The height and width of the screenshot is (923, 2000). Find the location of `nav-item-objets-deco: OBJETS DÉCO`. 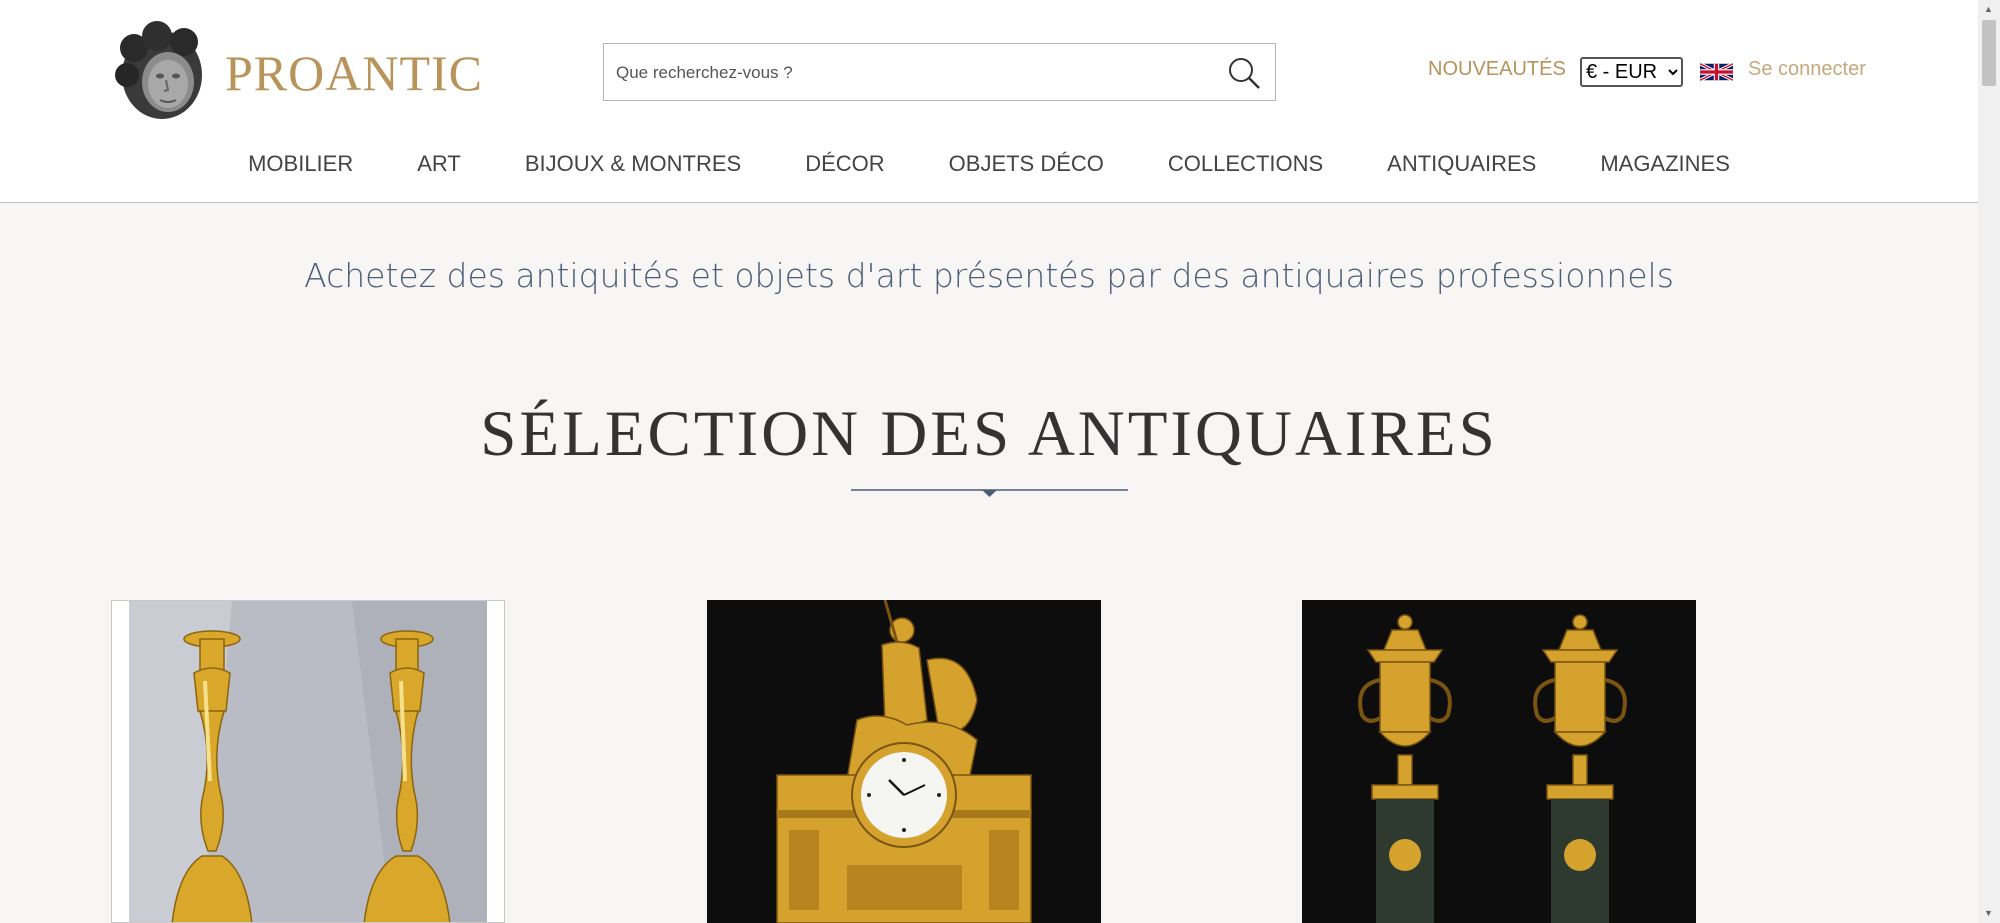

nav-item-objets-deco: OBJETS DÉCO is located at coordinates (1026, 164).